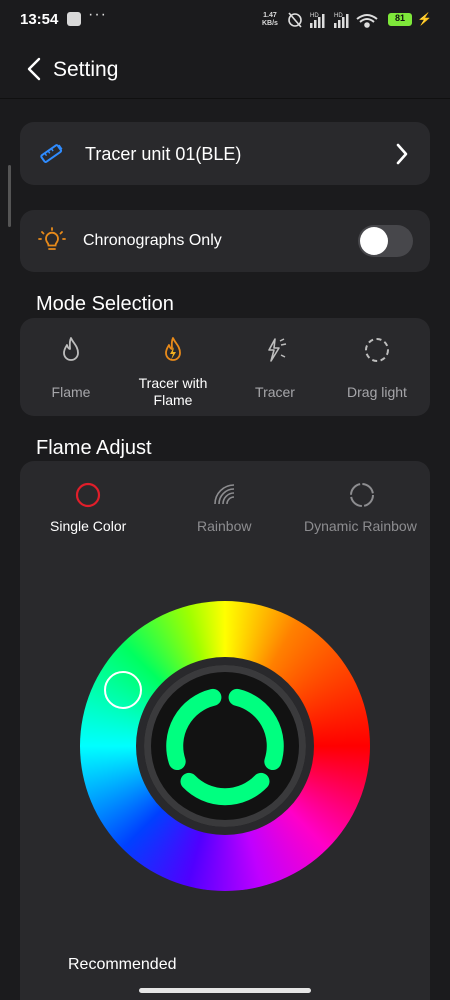 This screenshot has width=450, height=1000. I want to click on selected-color-preview-icon, so click(225, 747).